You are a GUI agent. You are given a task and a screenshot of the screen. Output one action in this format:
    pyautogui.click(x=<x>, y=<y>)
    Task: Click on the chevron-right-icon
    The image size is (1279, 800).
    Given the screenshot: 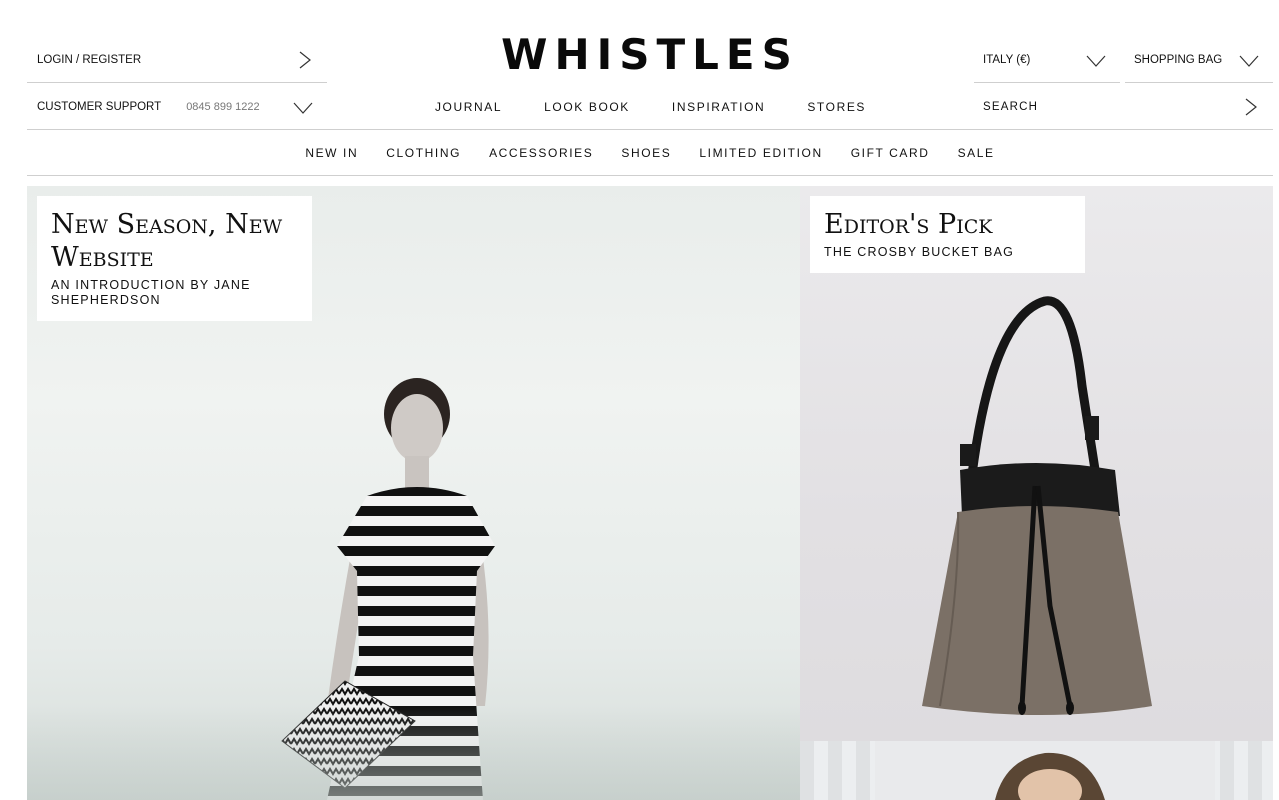 What is the action you would take?
    pyautogui.click(x=305, y=60)
    